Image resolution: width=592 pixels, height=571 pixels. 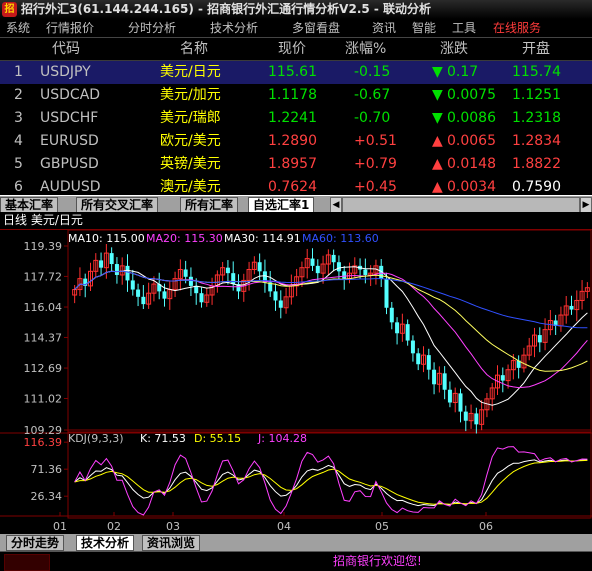 I want to click on quote-table-header: 代码 名称 现价 涨幅% 涨跌 开盘, so click(x=296, y=49).